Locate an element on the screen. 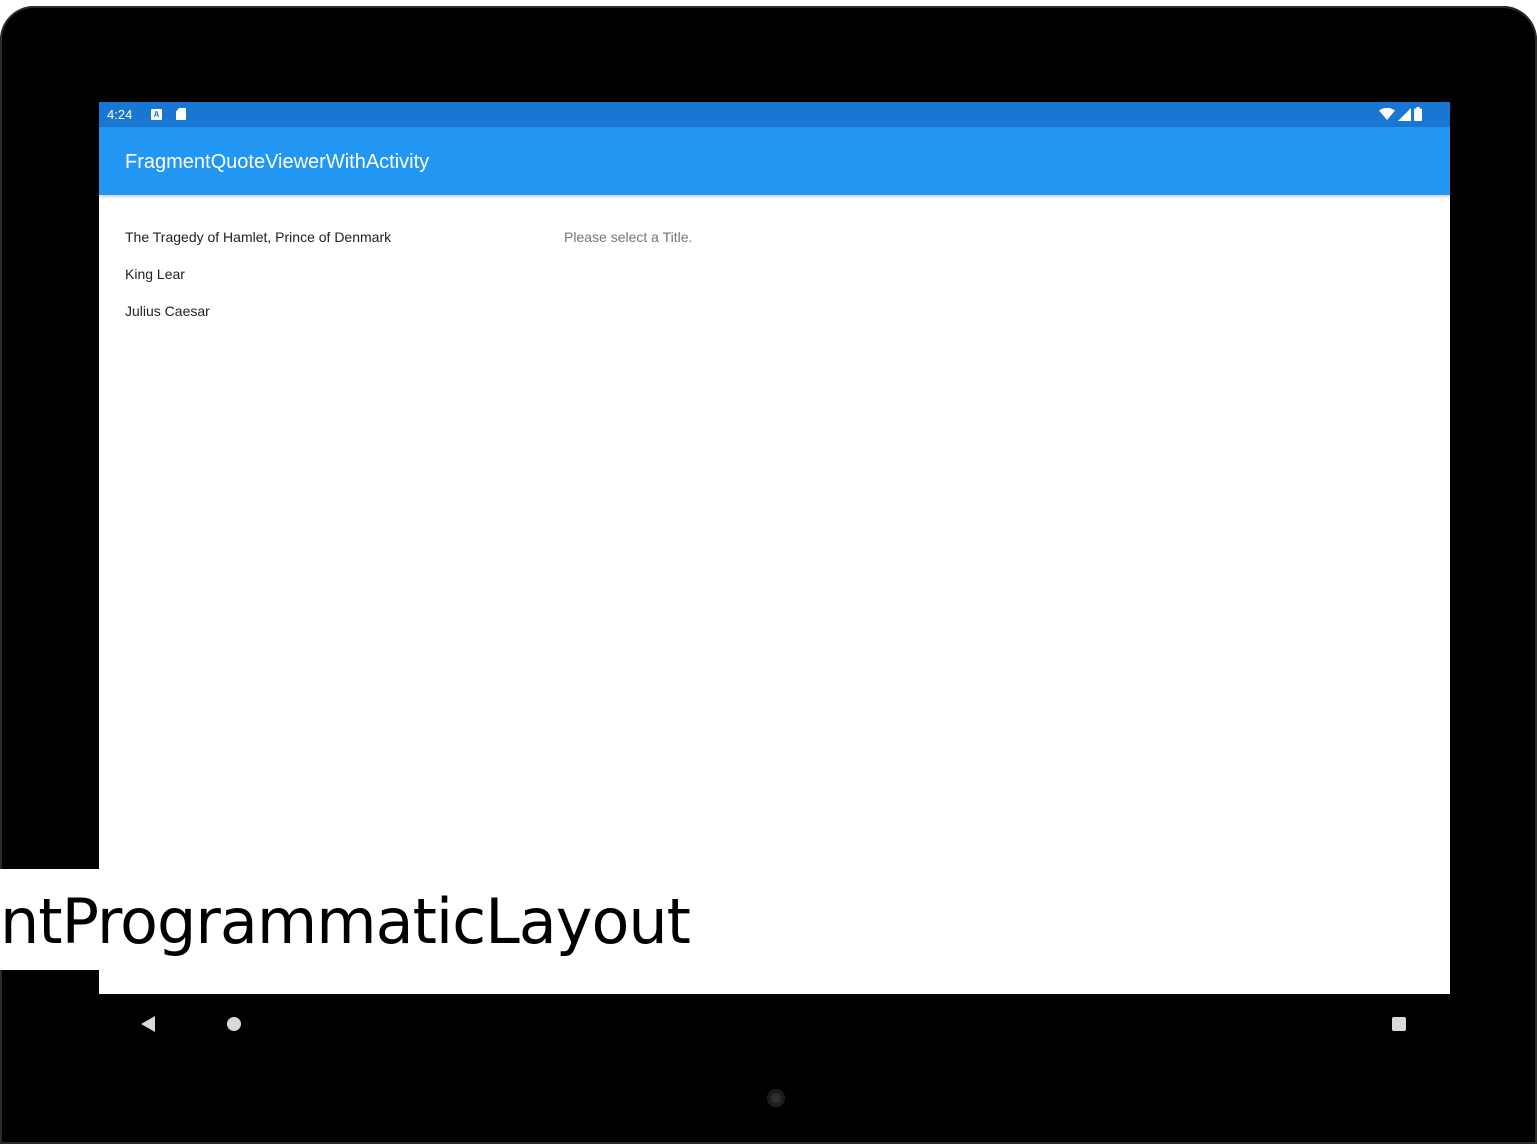 Image resolution: width=1537 pixels, height=1144 pixels. wifi-icon is located at coordinates (1387, 114).